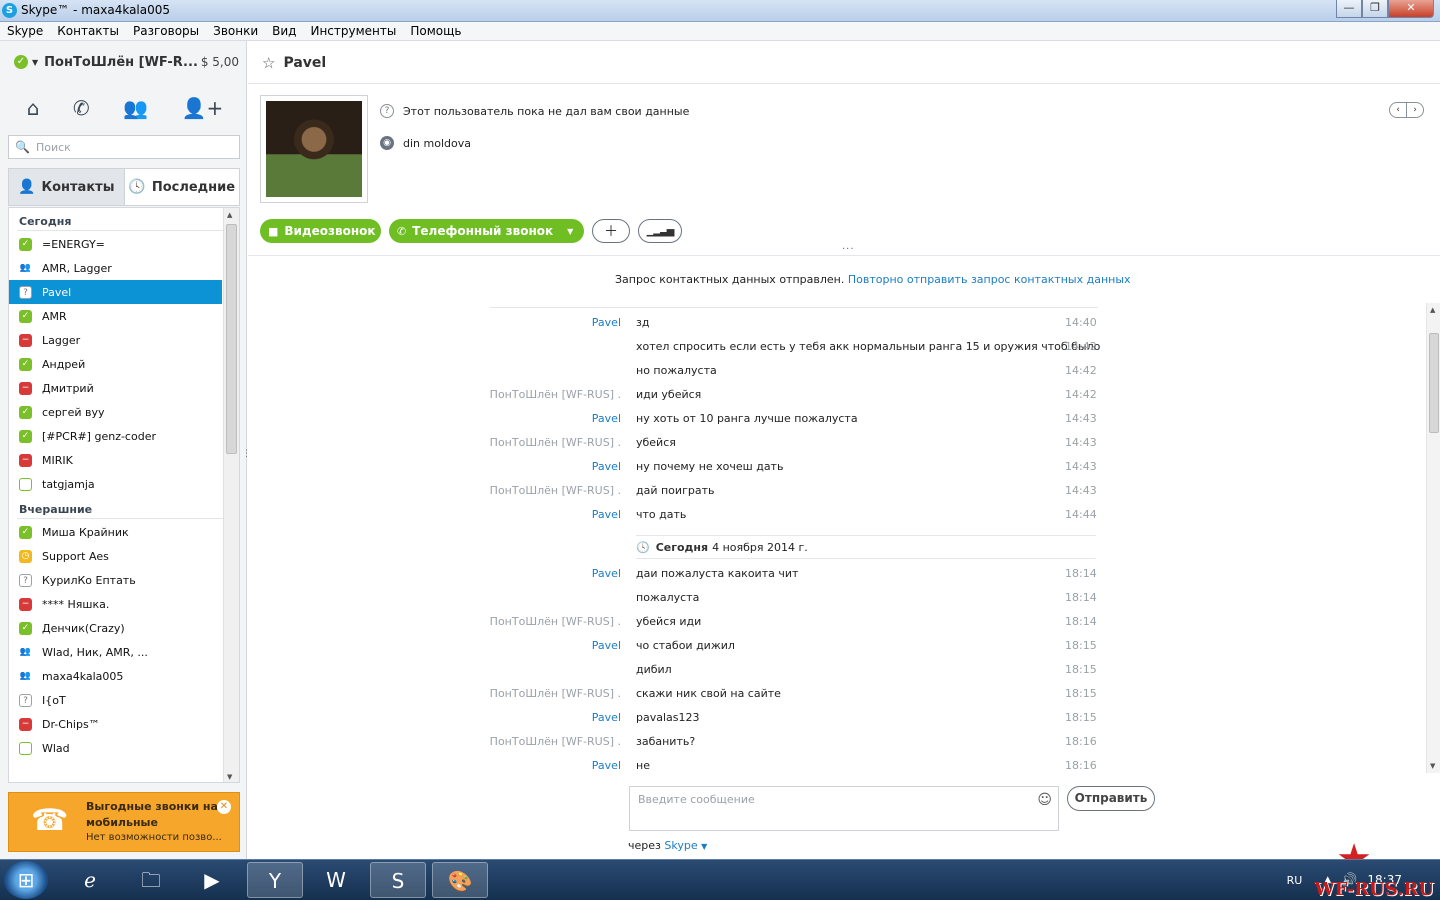  Describe the element at coordinates (425, 143) in the screenshot. I see `profile-location: ◉ din moldova` at that location.